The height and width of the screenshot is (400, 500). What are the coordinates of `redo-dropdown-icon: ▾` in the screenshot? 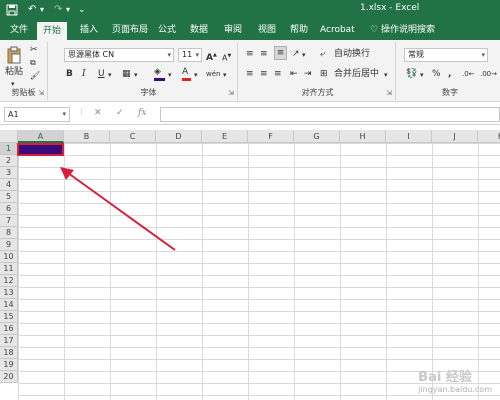 It's located at (68, 10).